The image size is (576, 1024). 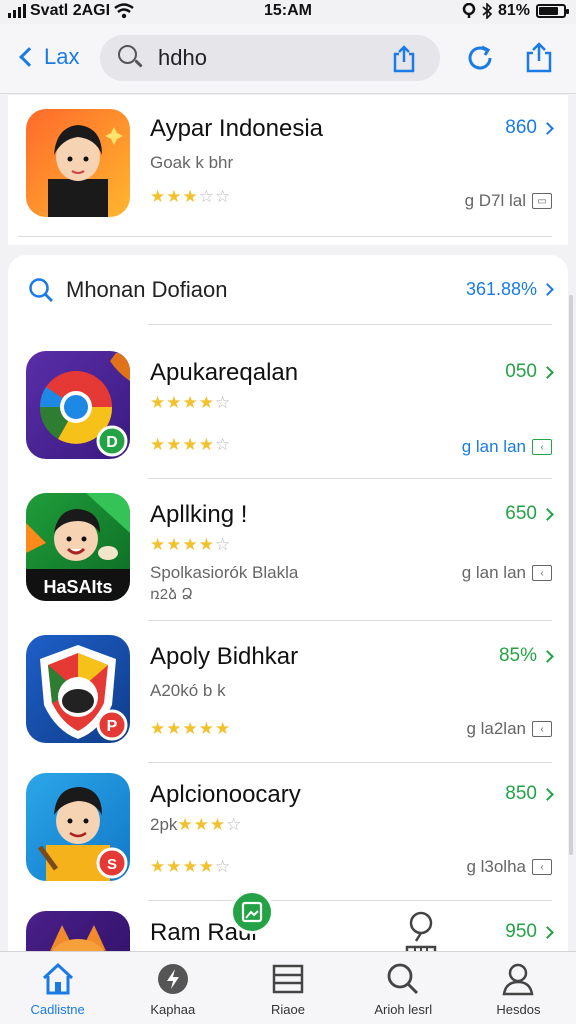 What do you see at coordinates (112, 442) in the screenshot?
I see `svg-text: D` at bounding box center [112, 442].